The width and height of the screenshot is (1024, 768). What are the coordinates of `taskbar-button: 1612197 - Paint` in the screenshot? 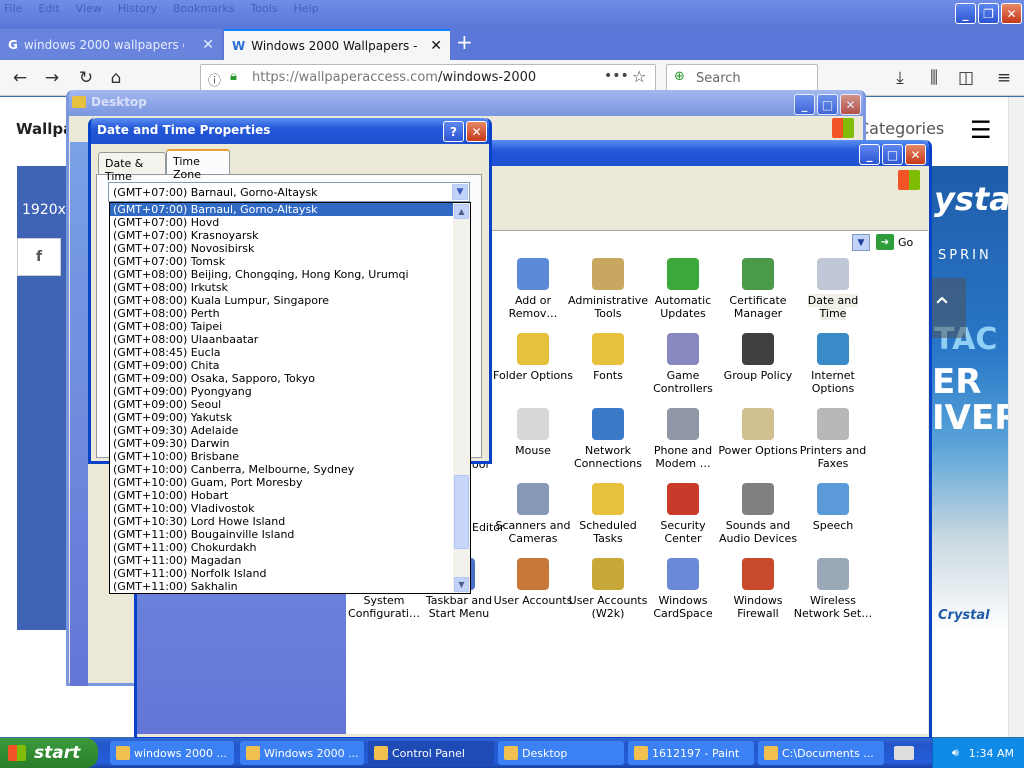 It's located at (691, 753).